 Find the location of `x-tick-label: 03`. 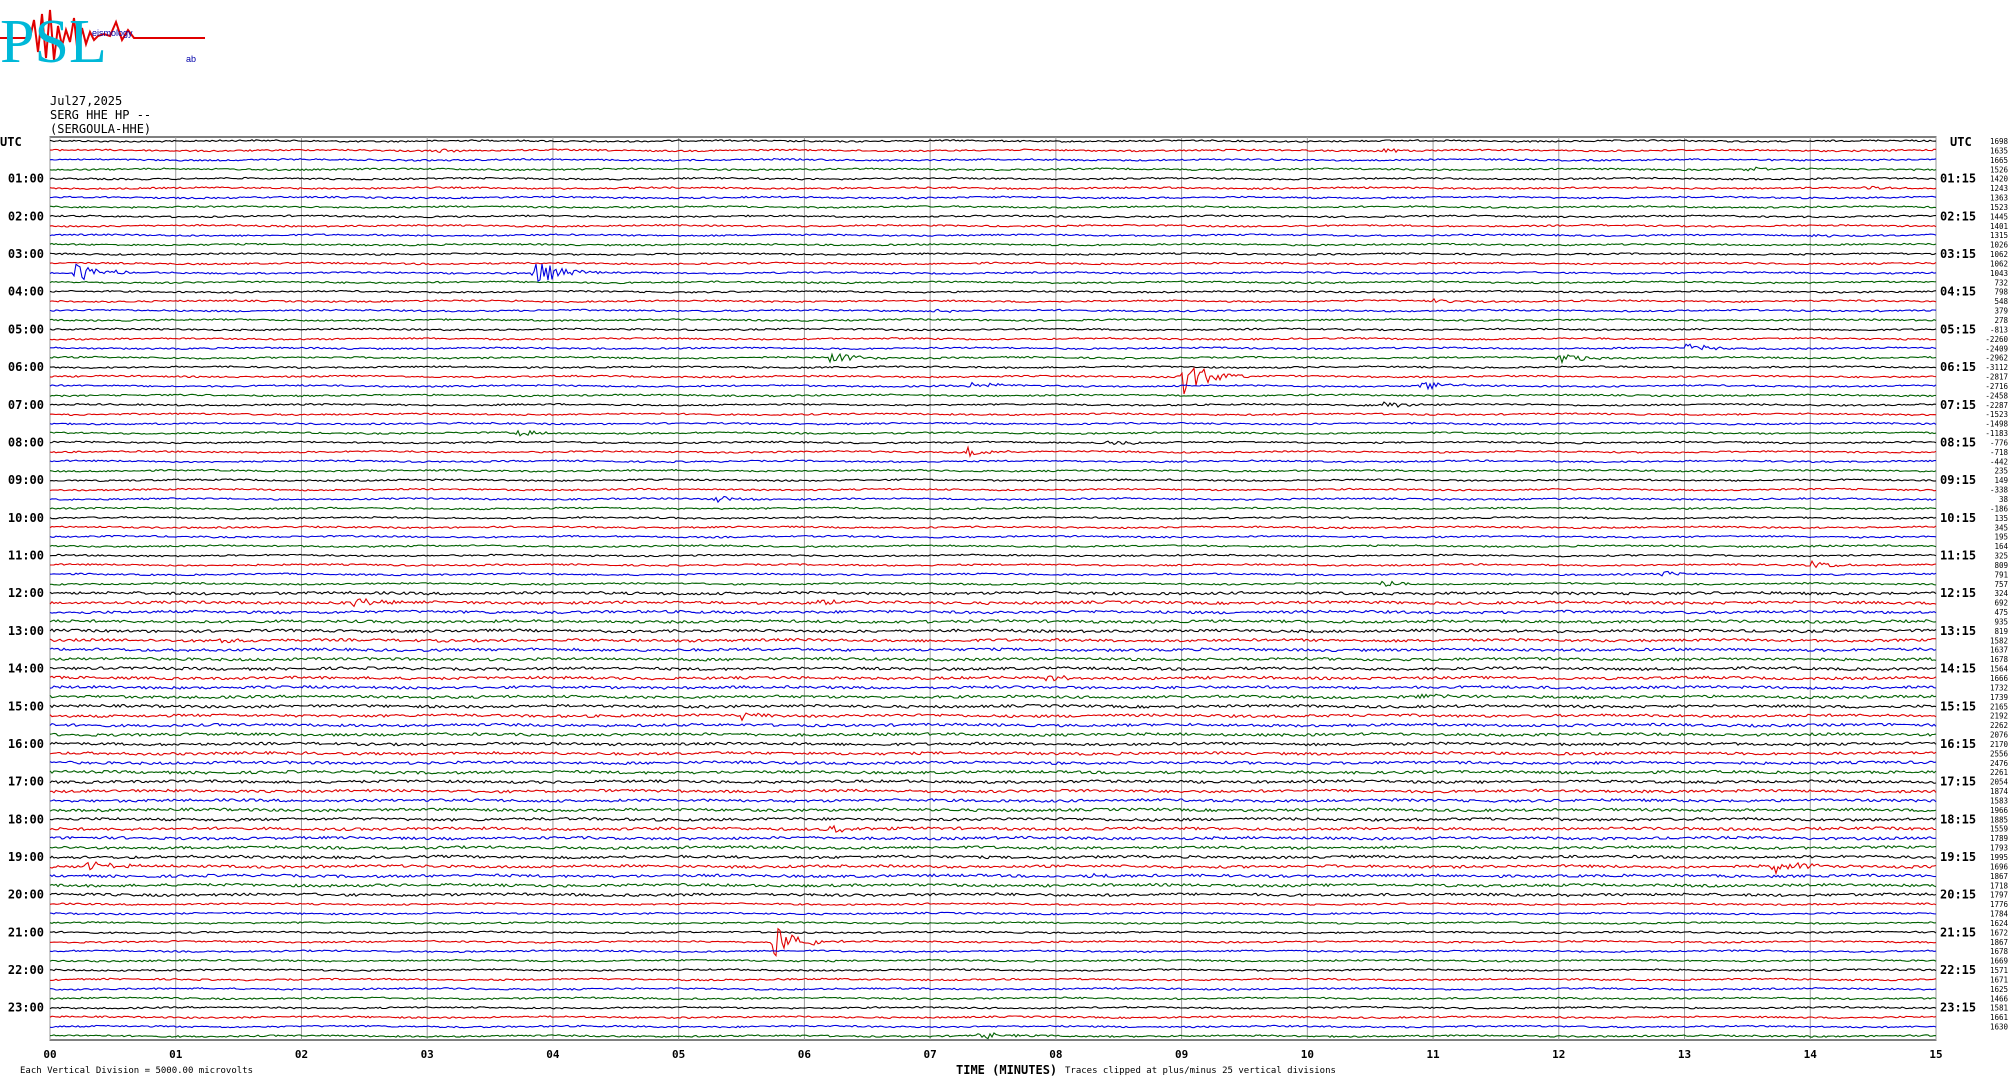

x-tick-label: 03 is located at coordinates (427, 1054).